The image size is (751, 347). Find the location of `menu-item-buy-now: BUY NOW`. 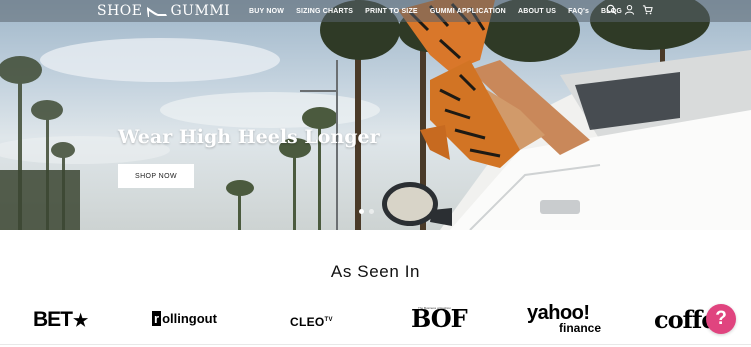

menu-item-buy-now: BUY NOW is located at coordinates (266, 11).